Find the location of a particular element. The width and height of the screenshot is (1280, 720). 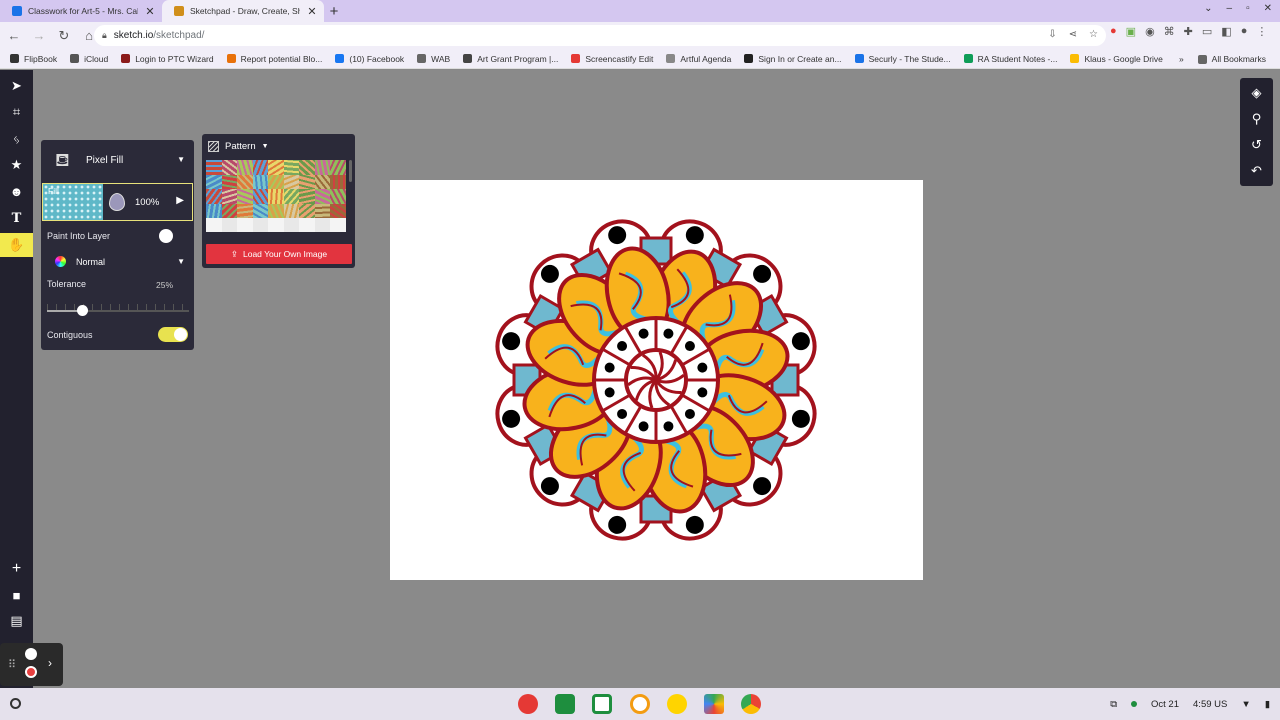

launcher-icon is located at coordinates (15, 703).